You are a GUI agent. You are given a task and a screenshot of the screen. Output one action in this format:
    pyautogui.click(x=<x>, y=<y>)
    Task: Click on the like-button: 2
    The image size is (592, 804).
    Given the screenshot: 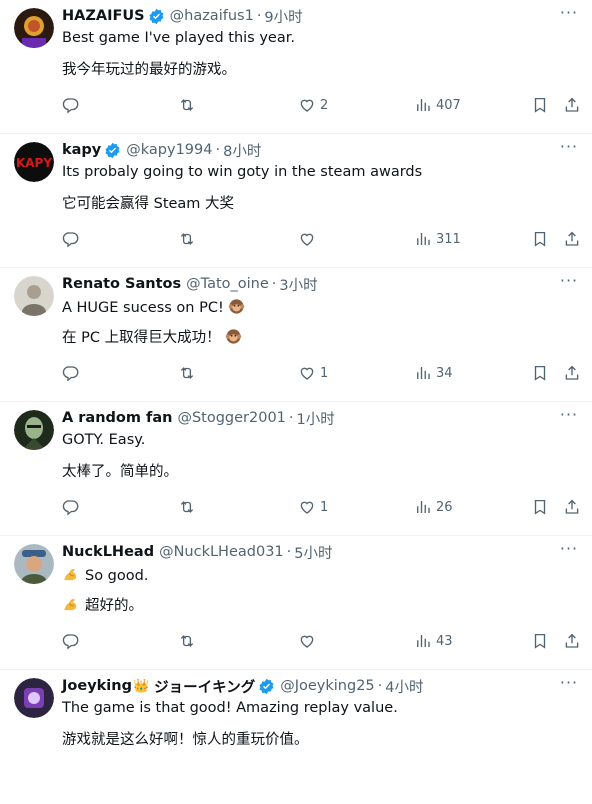 What is the action you would take?
    pyautogui.click(x=313, y=105)
    